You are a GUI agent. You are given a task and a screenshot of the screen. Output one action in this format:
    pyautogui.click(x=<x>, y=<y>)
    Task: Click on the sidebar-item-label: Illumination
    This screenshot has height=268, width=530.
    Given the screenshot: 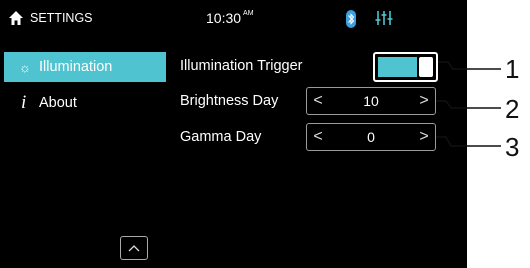 What is the action you would take?
    pyautogui.click(x=76, y=67)
    